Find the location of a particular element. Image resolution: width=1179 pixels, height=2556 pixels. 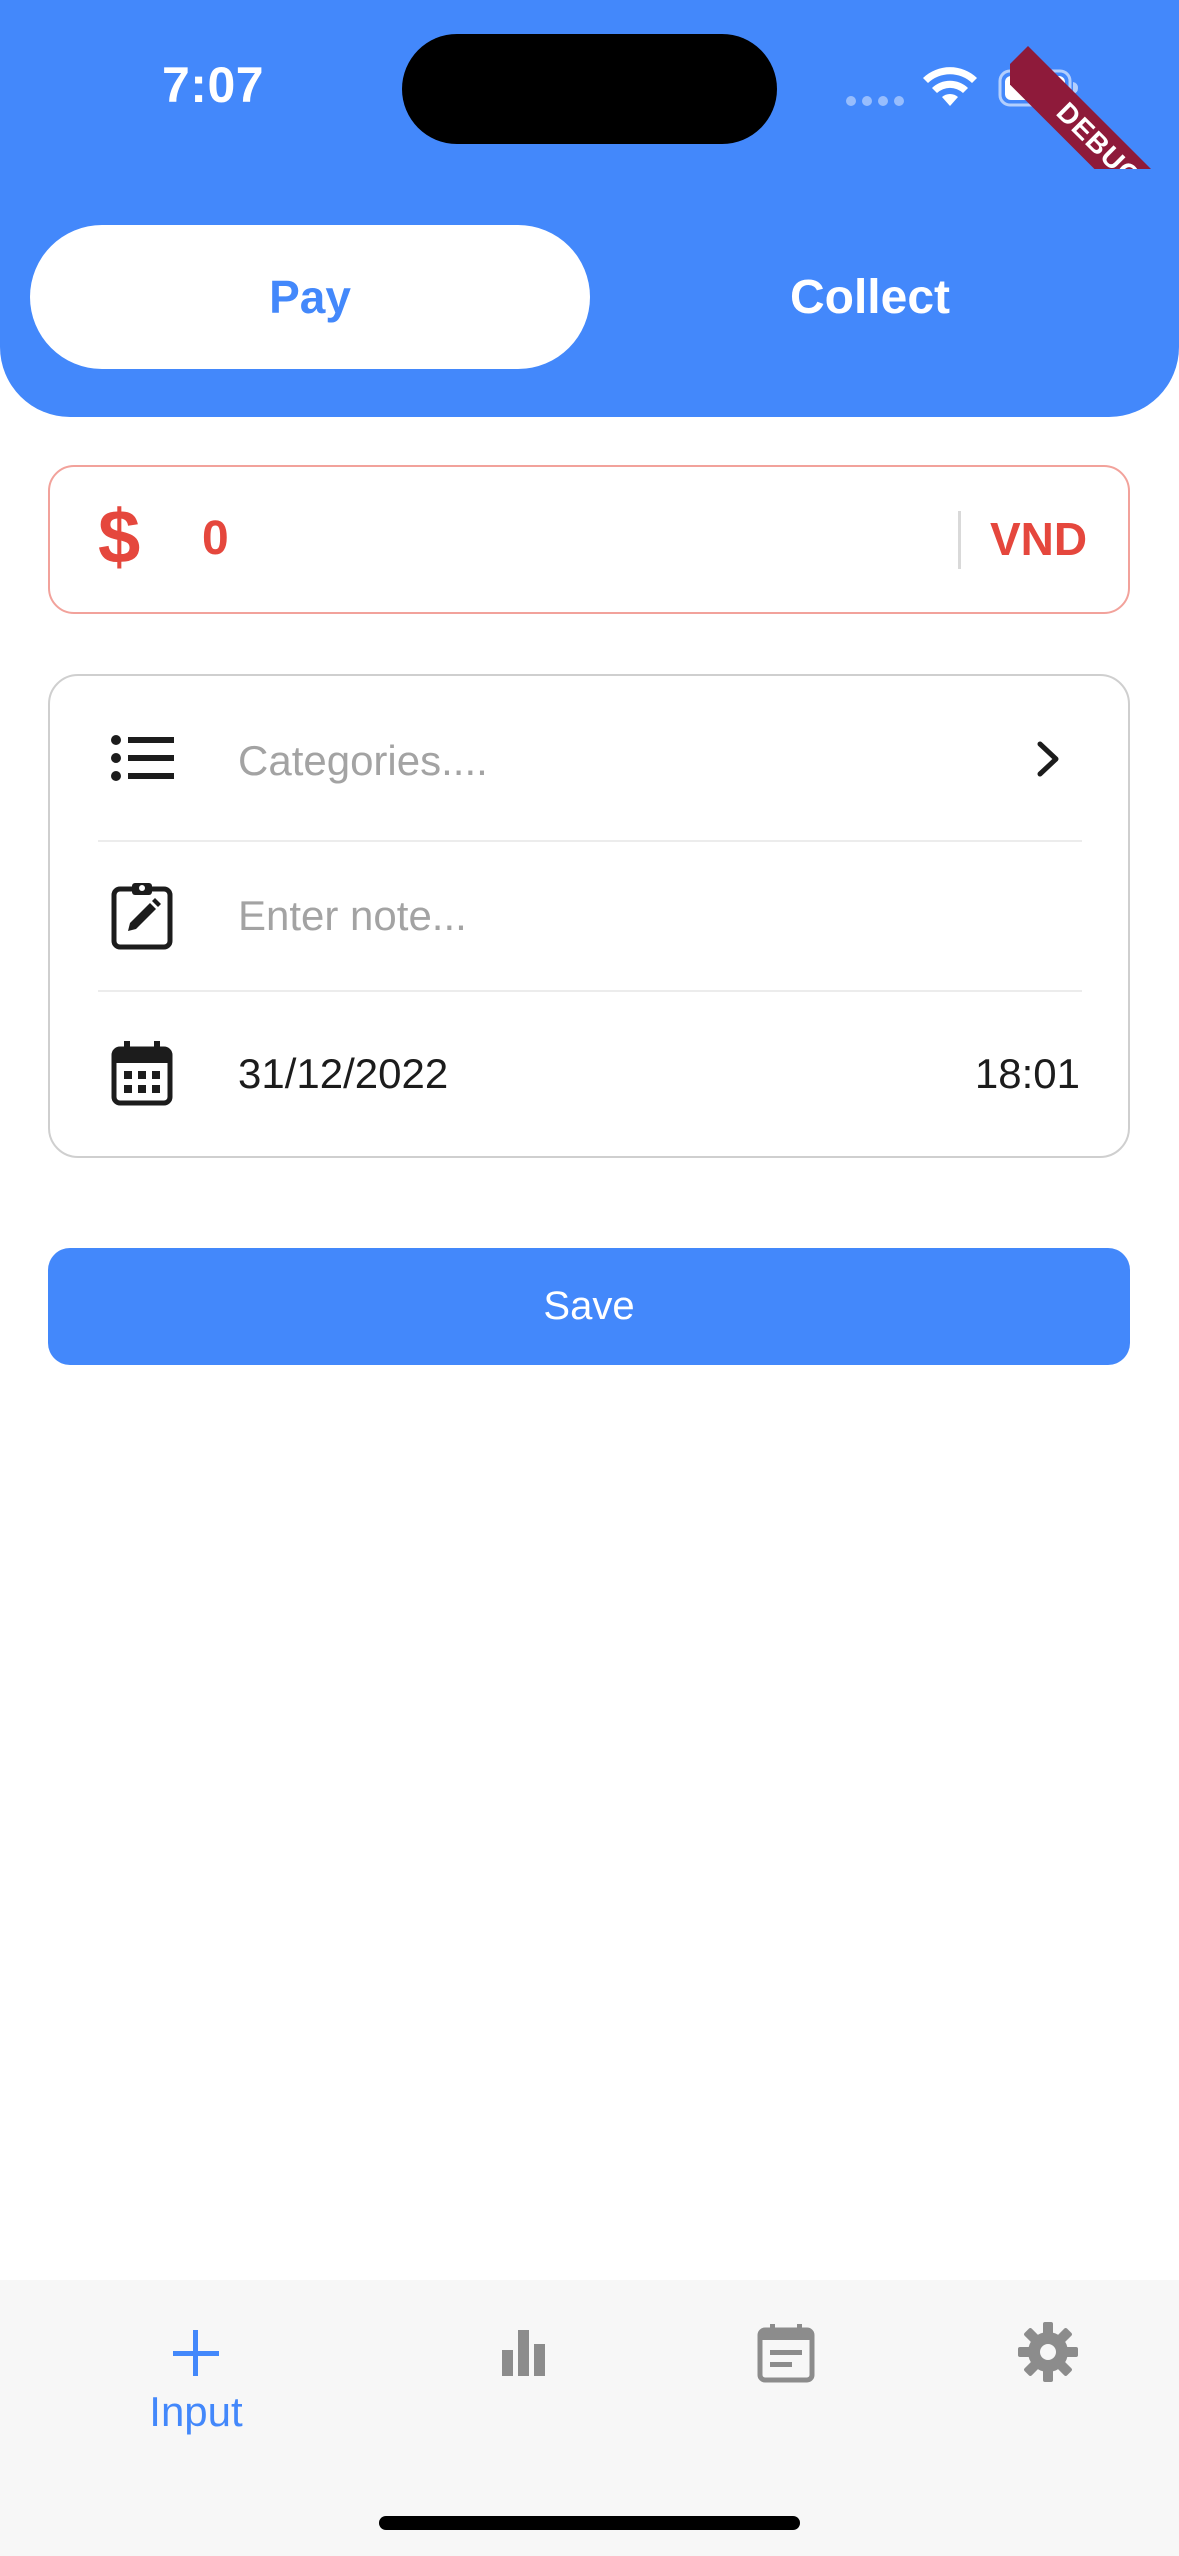

amount-field: $ 0 VND is located at coordinates (589, 539).